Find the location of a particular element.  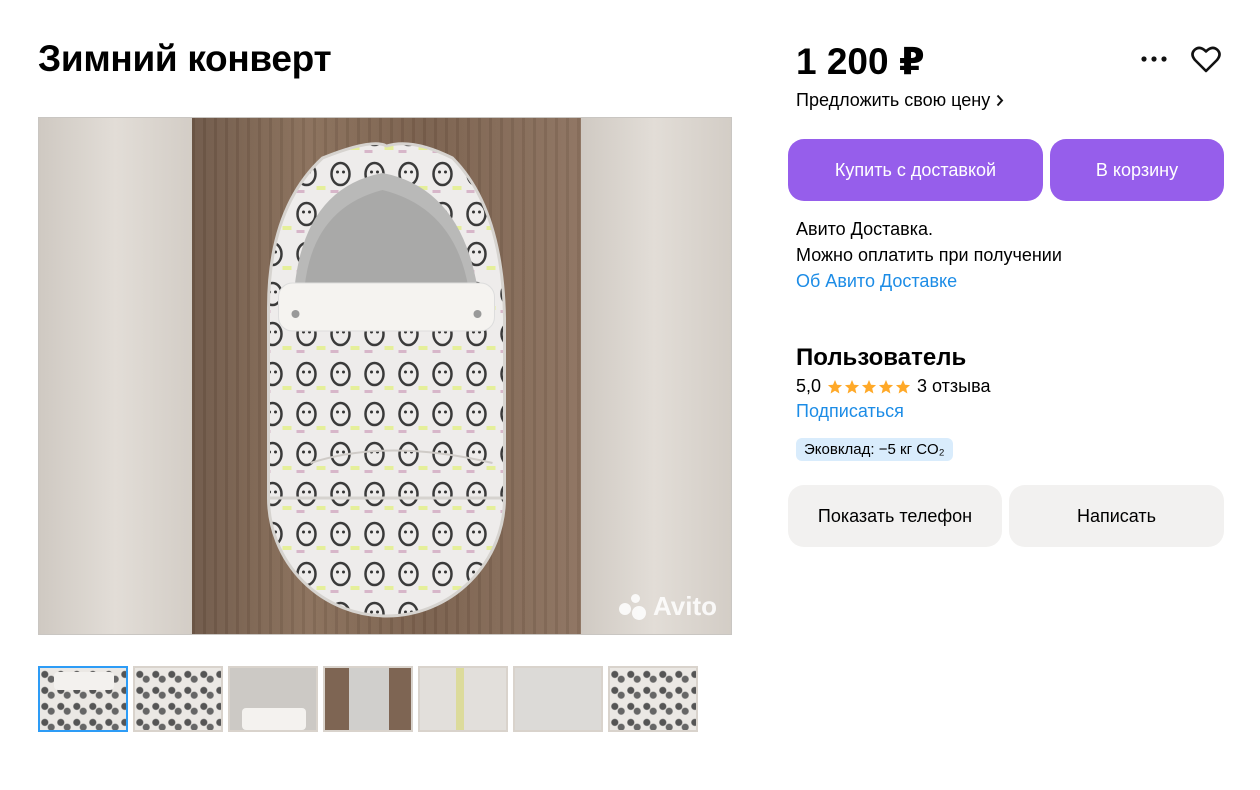

delivery-line-2: Можно оплатить при получении is located at coordinates (929, 255).